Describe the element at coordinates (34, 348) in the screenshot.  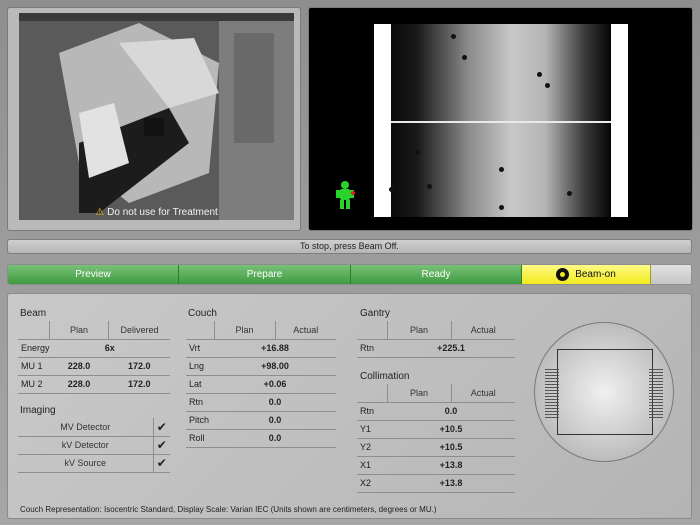
I see `beam-energy-label: Energy` at that location.